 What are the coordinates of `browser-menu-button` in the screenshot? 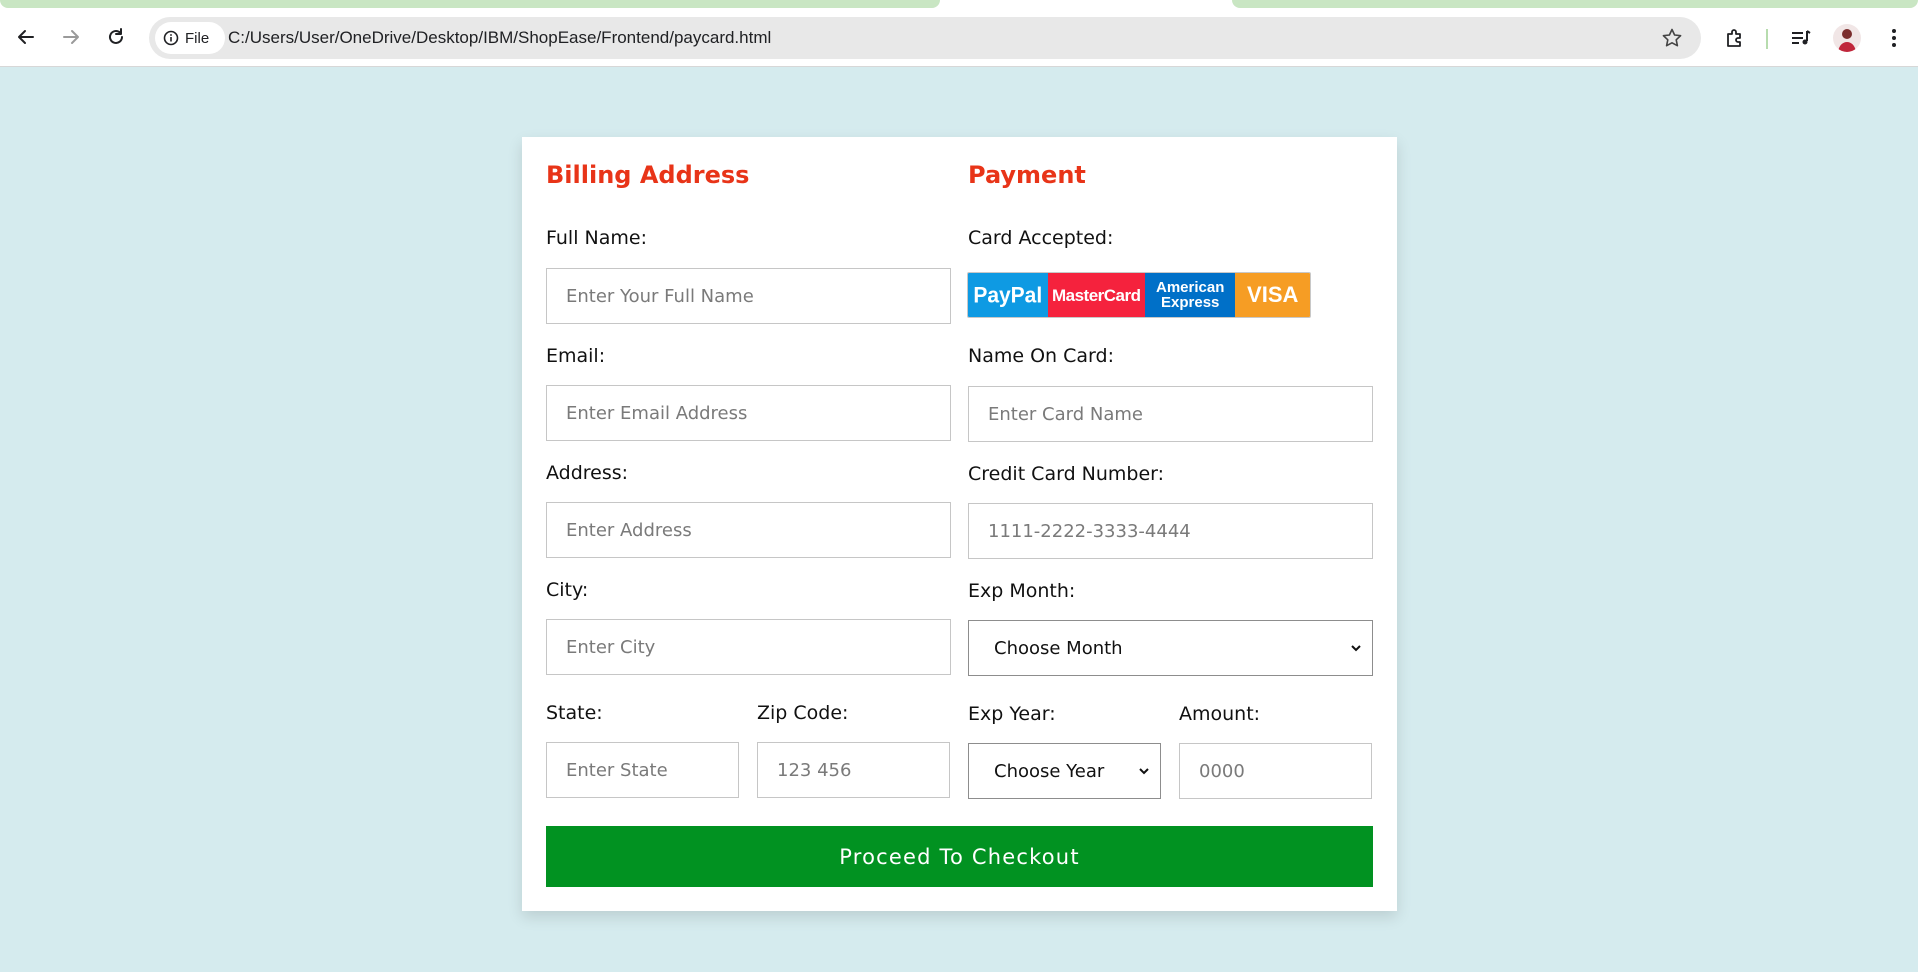 It's located at (1894, 38).